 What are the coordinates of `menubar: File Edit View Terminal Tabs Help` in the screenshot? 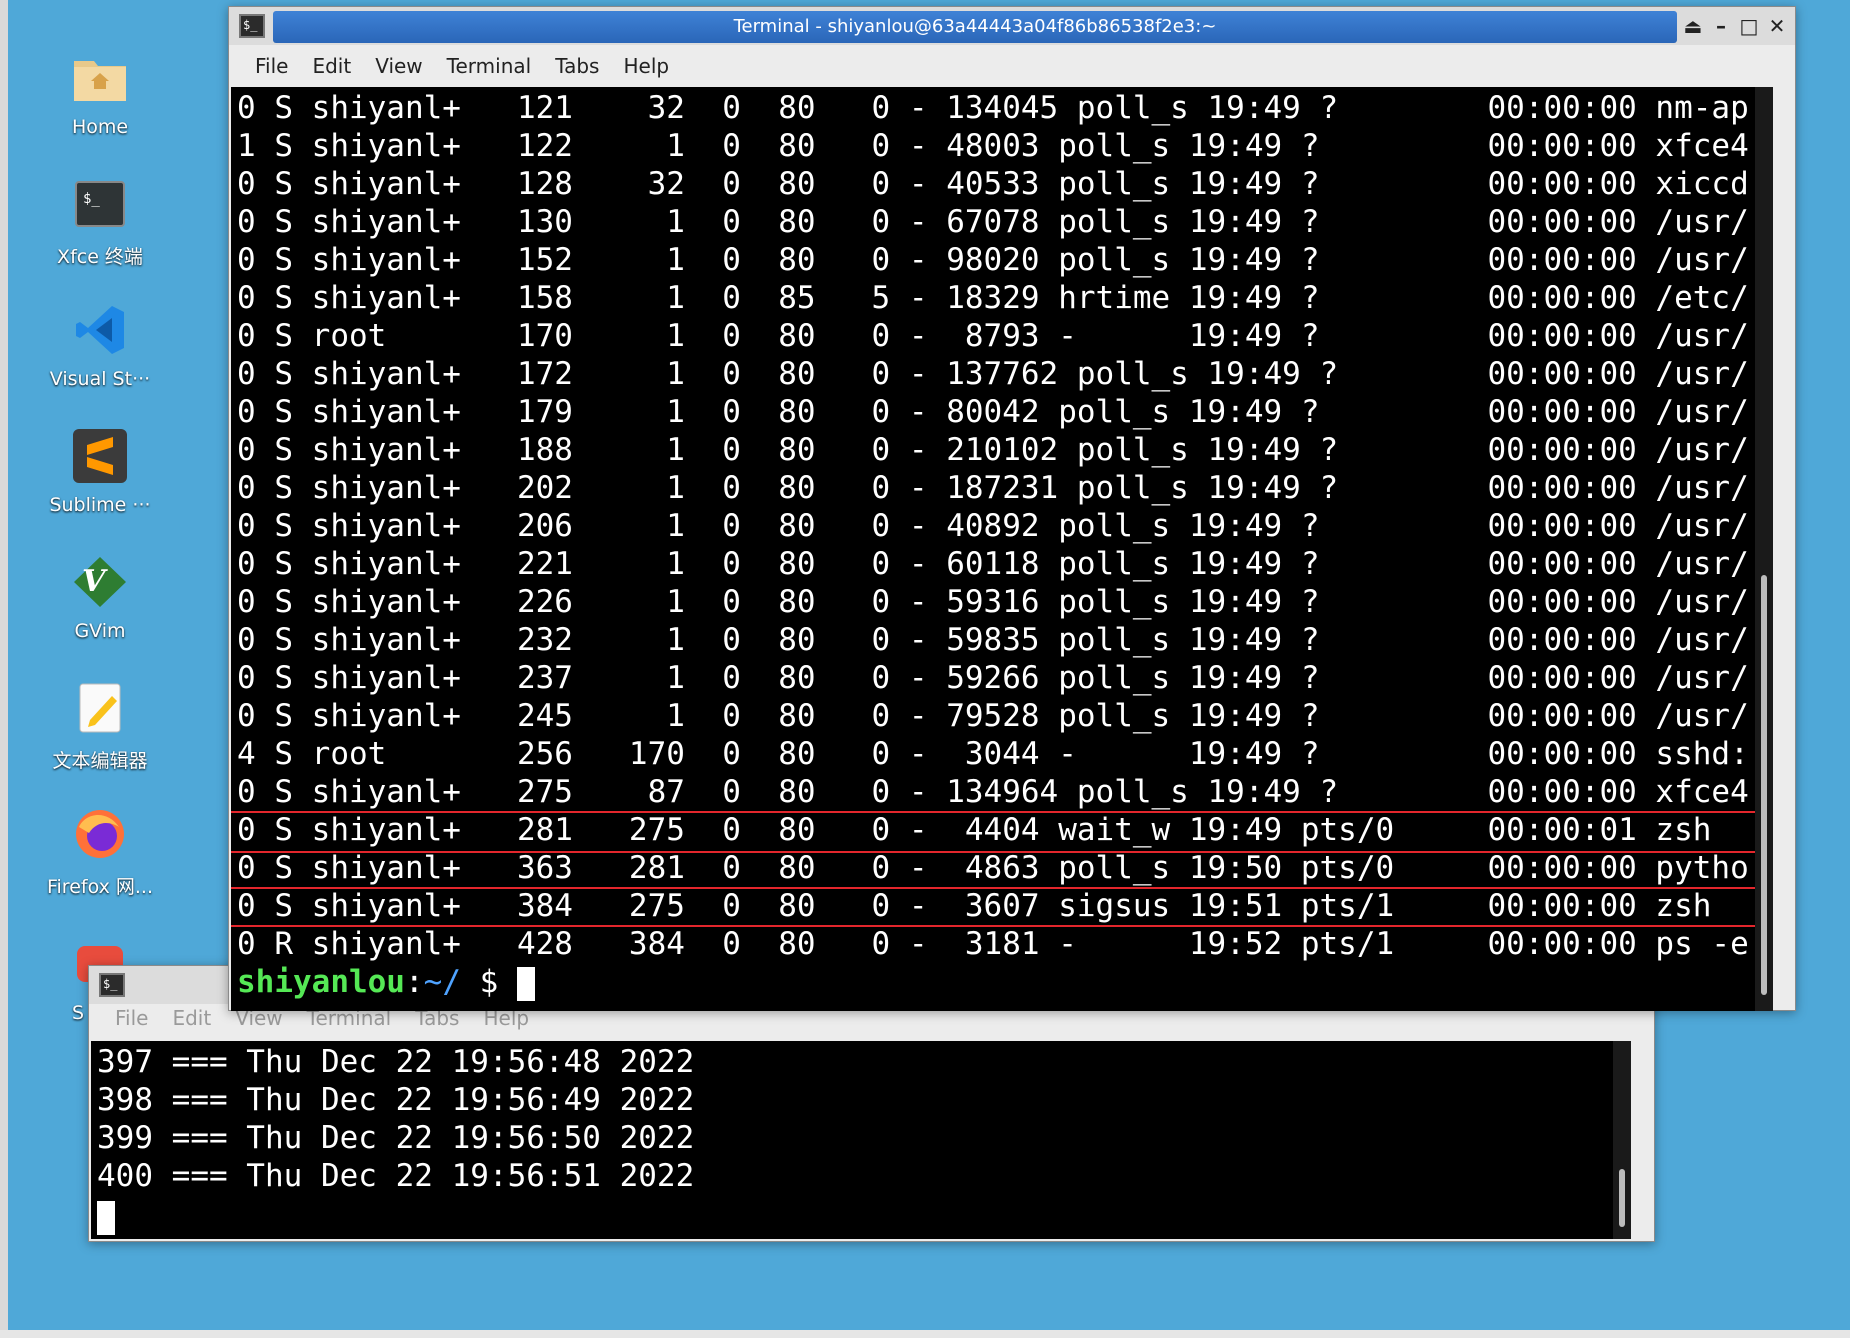 It's located at (1012, 66).